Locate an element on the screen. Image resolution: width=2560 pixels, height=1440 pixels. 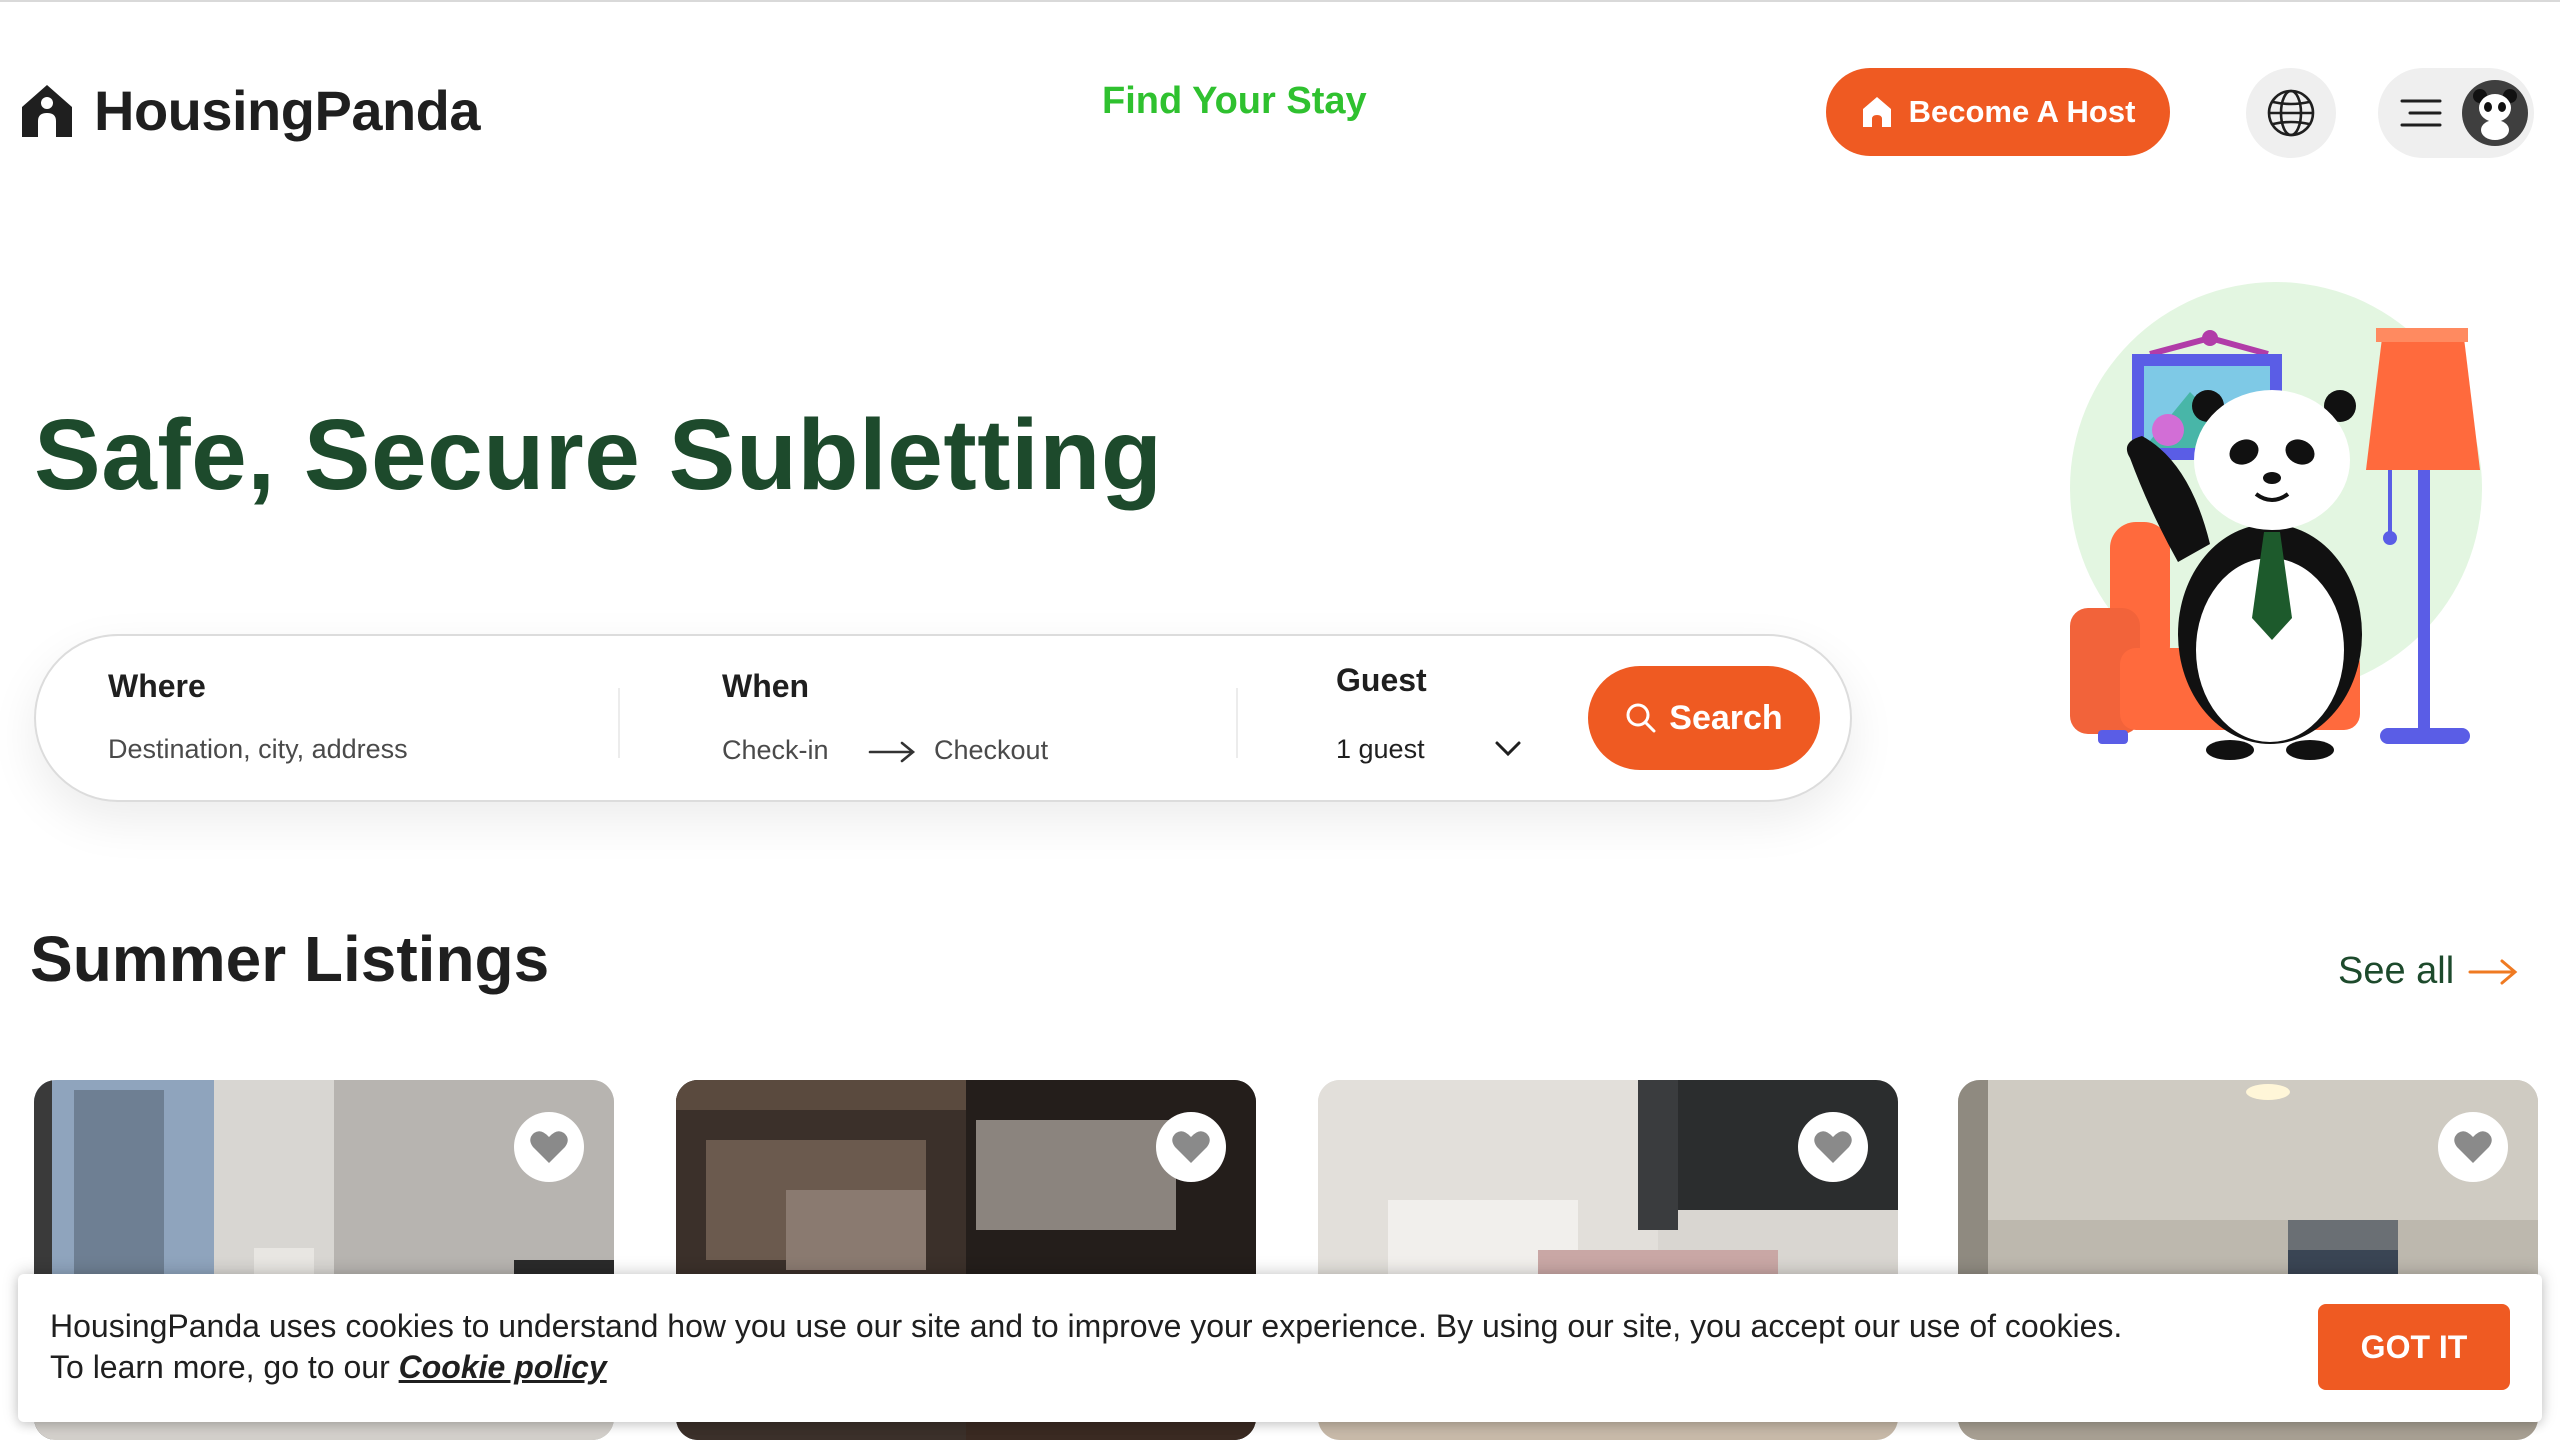
search-button-label: Search is located at coordinates (1726, 717).